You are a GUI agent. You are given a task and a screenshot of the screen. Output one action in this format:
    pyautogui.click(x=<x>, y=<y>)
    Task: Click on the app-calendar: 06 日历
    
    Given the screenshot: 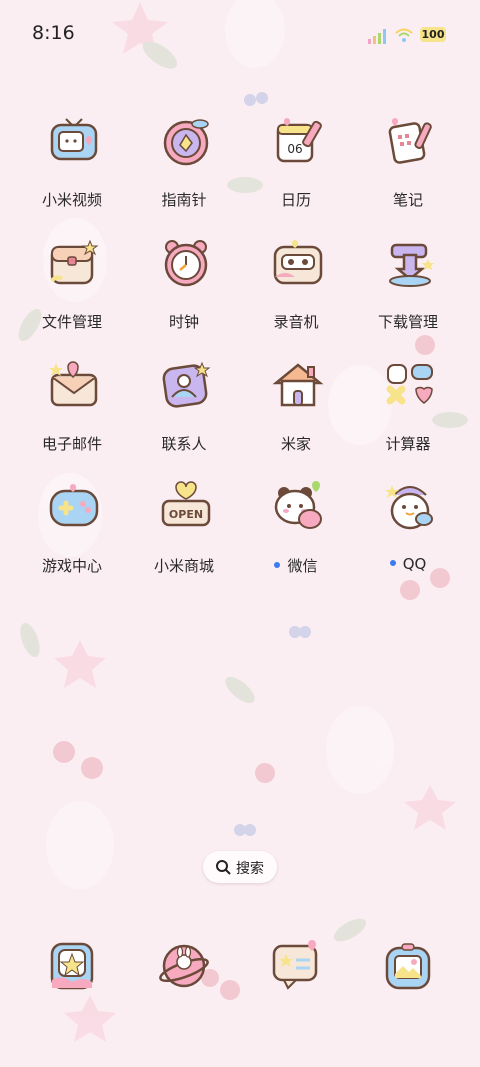 What is the action you would take?
    pyautogui.click(x=296, y=170)
    